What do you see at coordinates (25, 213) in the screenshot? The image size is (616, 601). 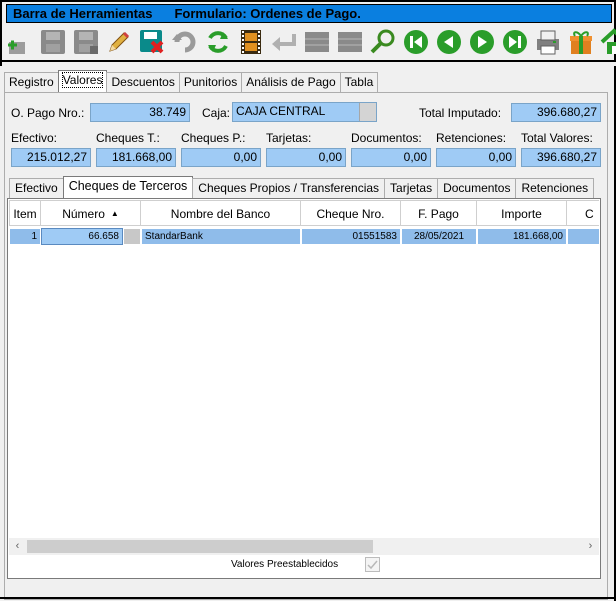 I see `column-header-item: Item` at bounding box center [25, 213].